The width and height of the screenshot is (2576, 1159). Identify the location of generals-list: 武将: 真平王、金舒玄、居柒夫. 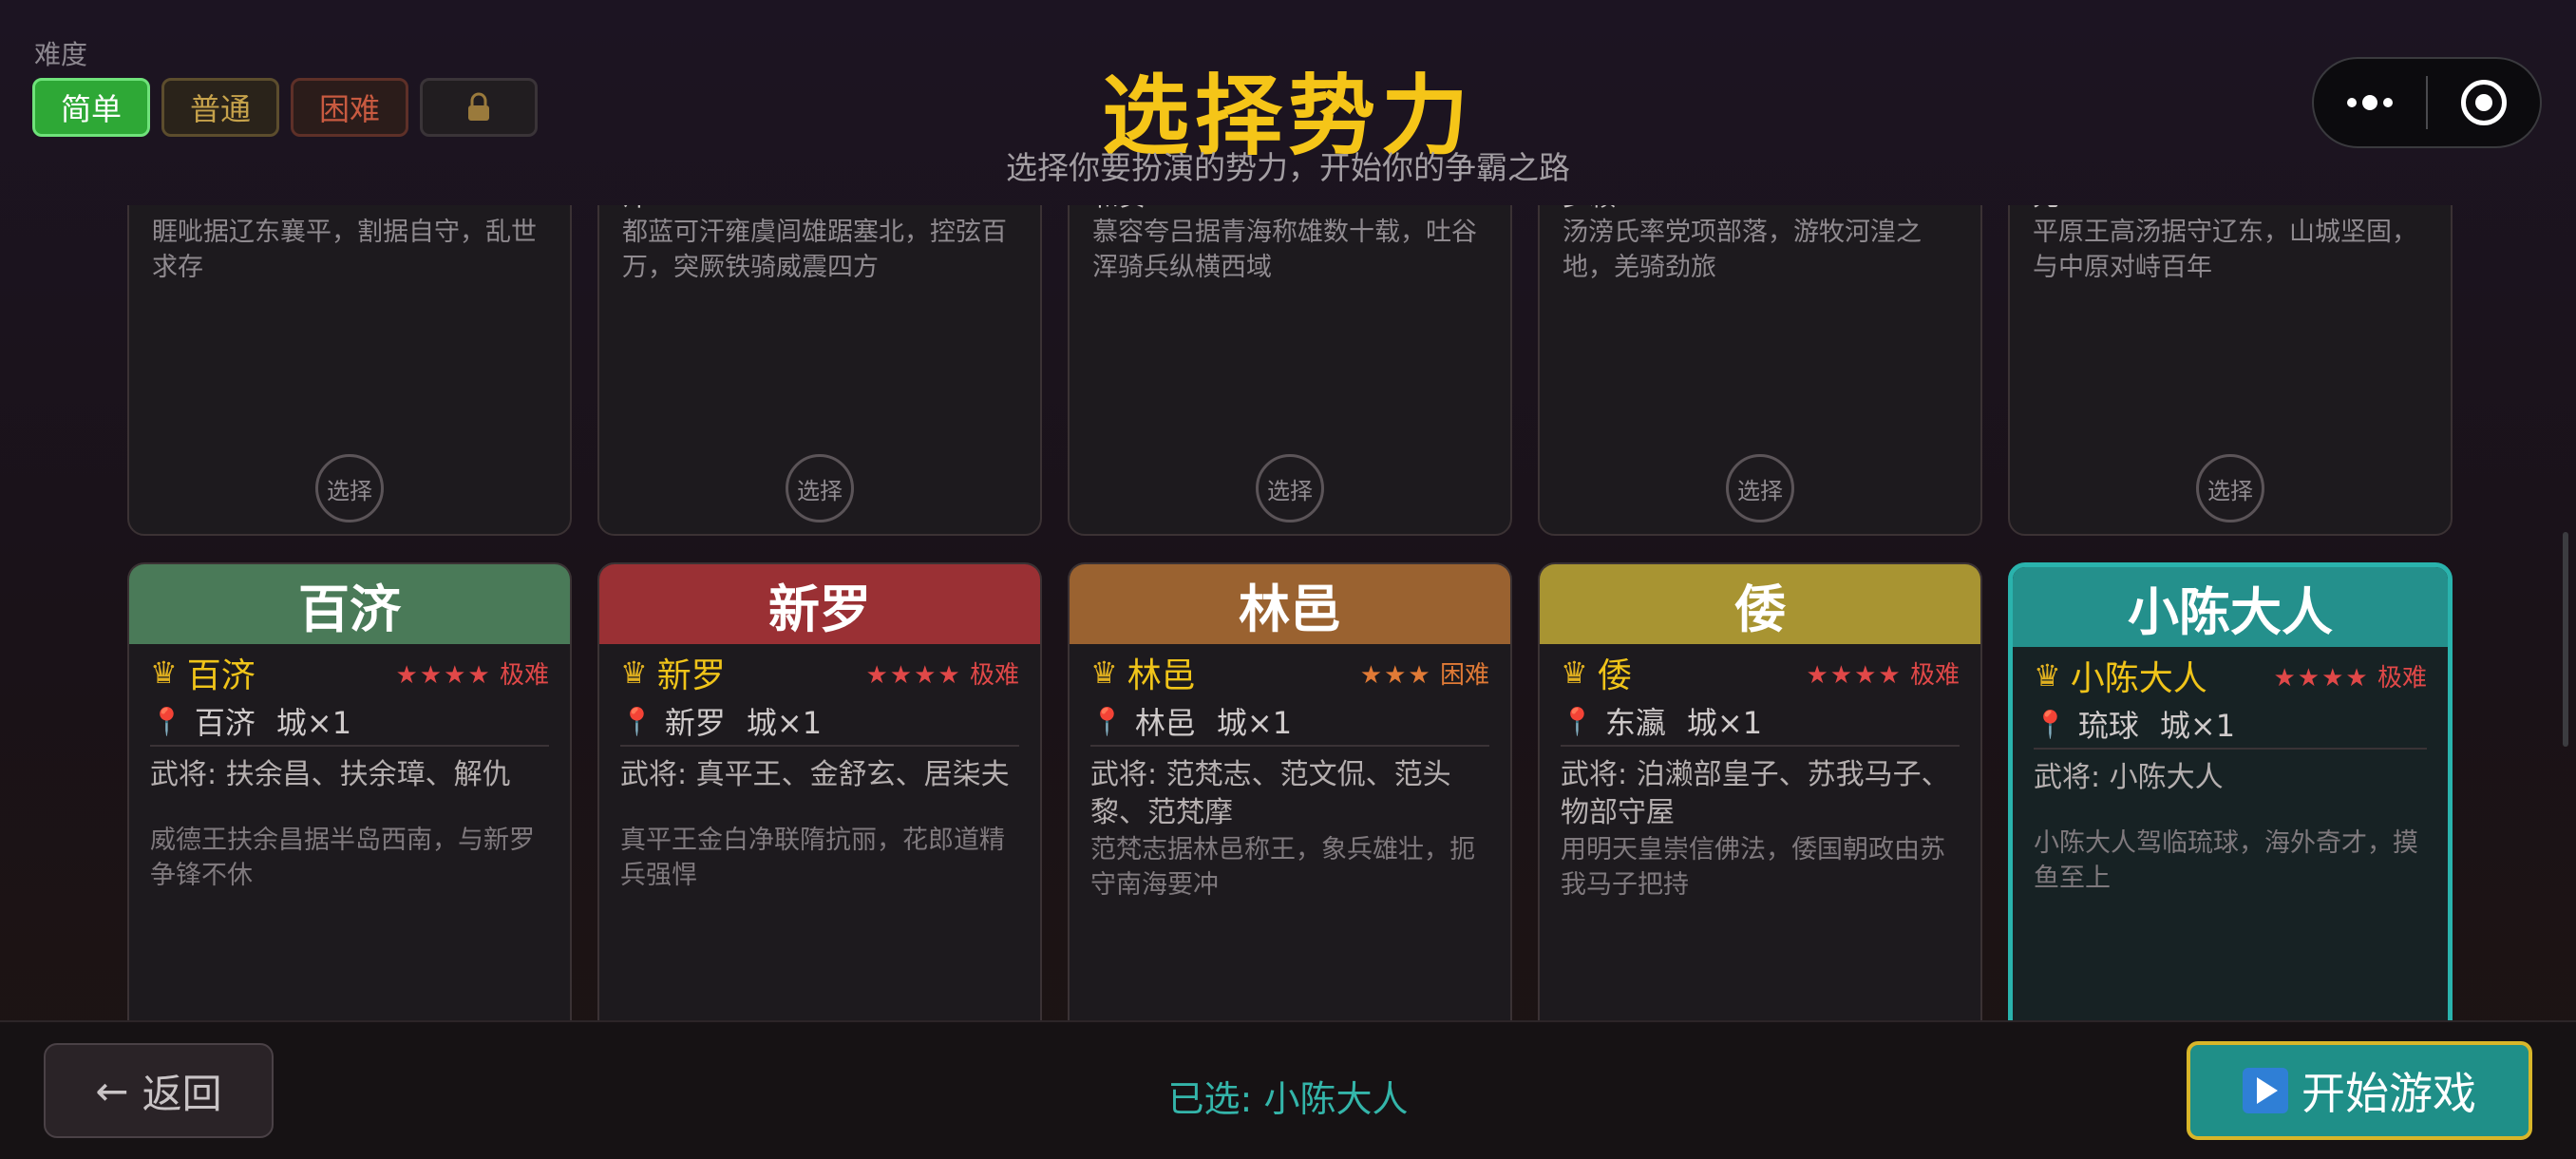
(815, 774).